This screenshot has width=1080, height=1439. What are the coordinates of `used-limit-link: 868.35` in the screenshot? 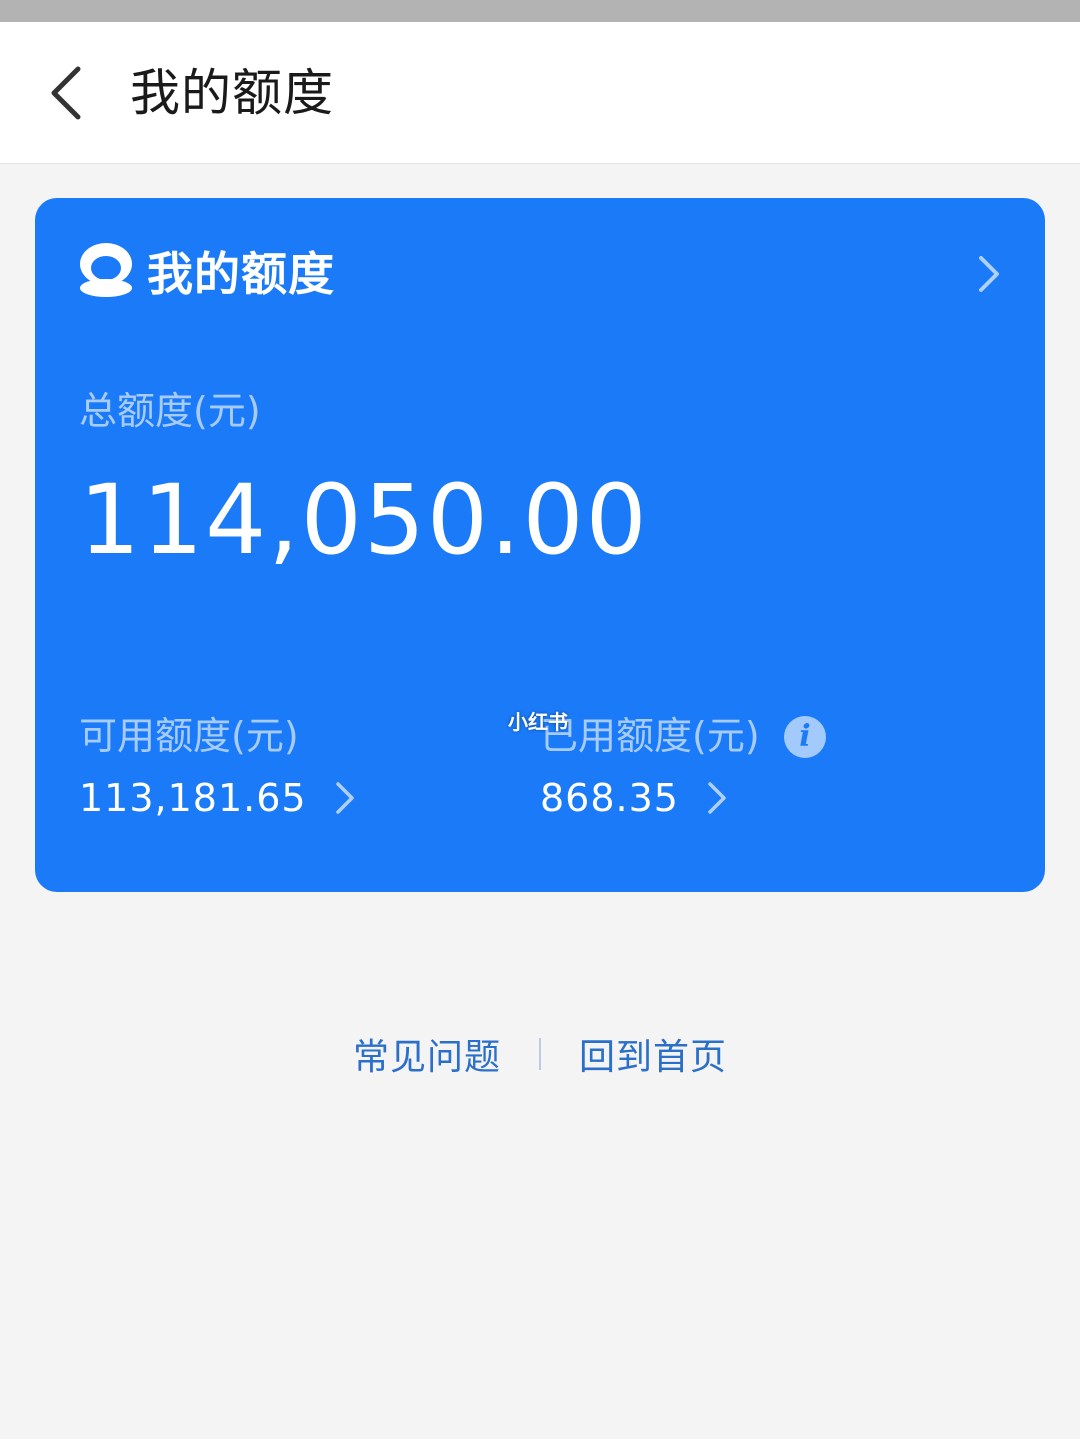 It's located at (635, 798).